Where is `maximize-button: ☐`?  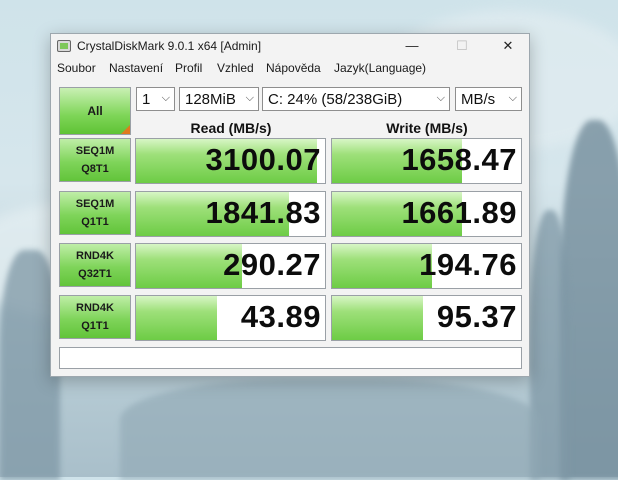
maximize-button: ☐ is located at coordinates (462, 46).